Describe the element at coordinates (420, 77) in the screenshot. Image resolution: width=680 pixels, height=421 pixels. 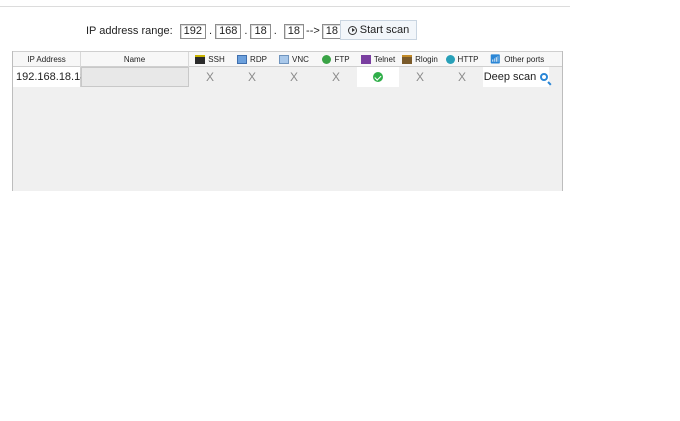
I see `rlogin-status: X` at that location.